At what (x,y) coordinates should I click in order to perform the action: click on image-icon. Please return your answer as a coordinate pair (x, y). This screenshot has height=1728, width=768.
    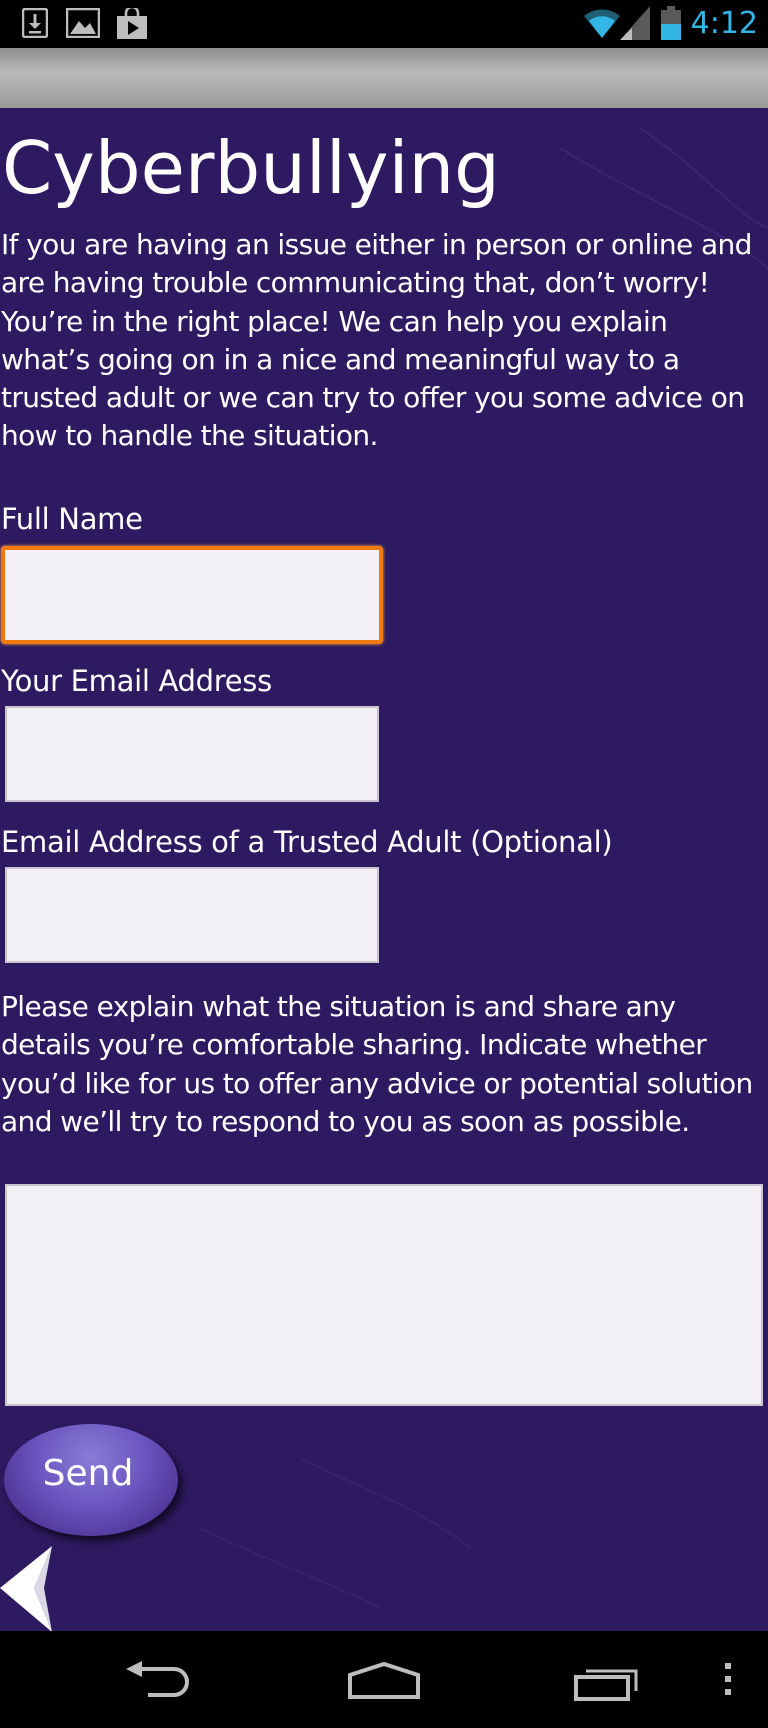
    Looking at the image, I should click on (83, 24).